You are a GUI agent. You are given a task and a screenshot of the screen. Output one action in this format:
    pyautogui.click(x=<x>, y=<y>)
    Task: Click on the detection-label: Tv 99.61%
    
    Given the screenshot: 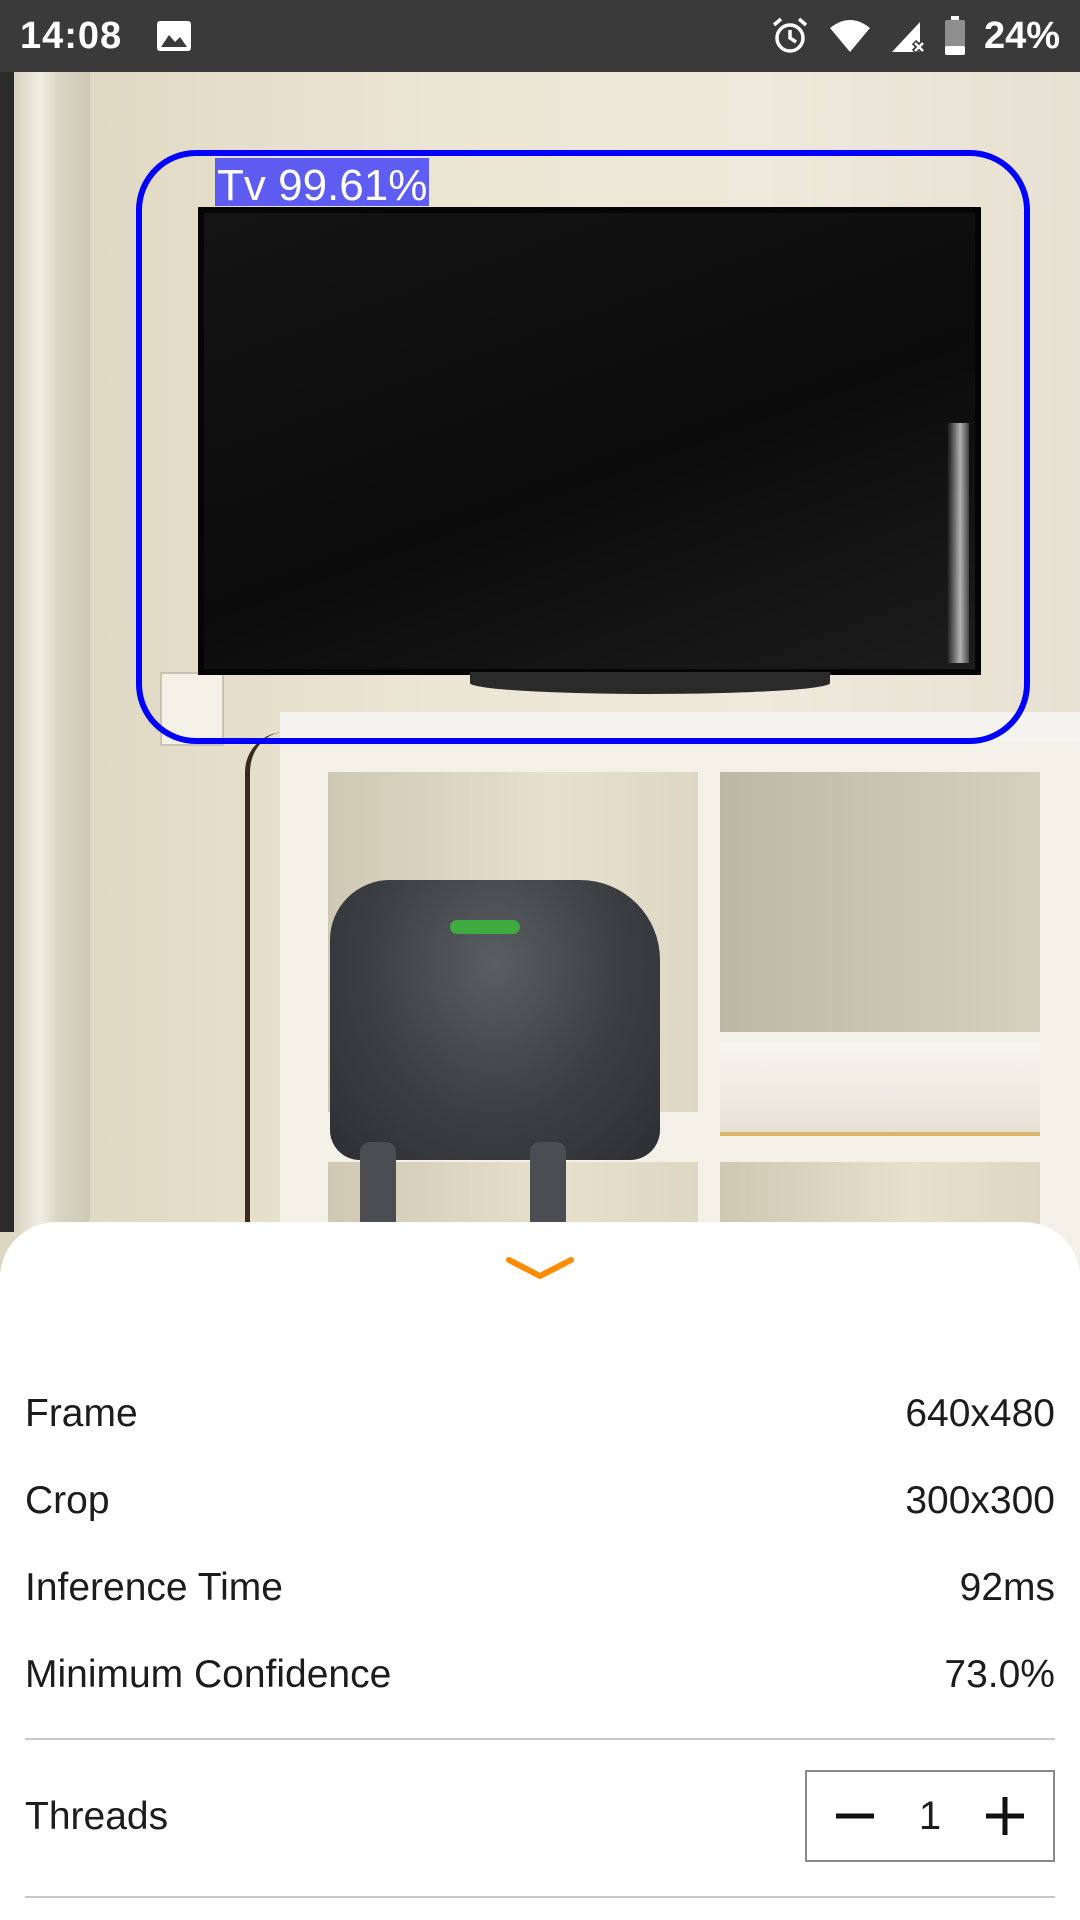 What is the action you would take?
    pyautogui.click(x=322, y=182)
    